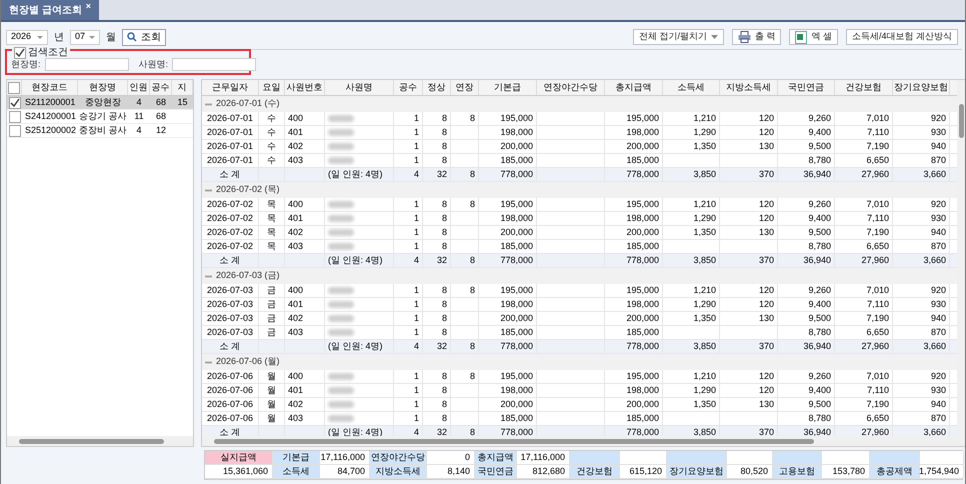 Image resolution: width=966 pixels, height=484 pixels. I want to click on toolbar-button: 출 력, so click(757, 37).